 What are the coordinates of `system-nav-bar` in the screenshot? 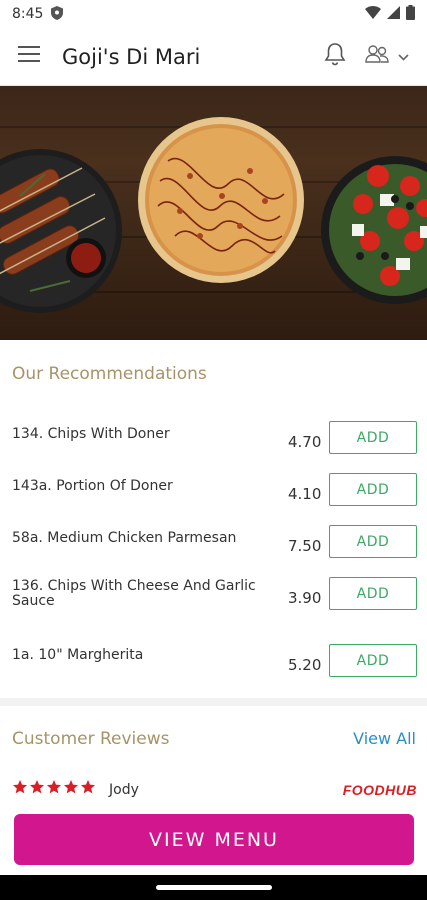 It's located at (213, 887).